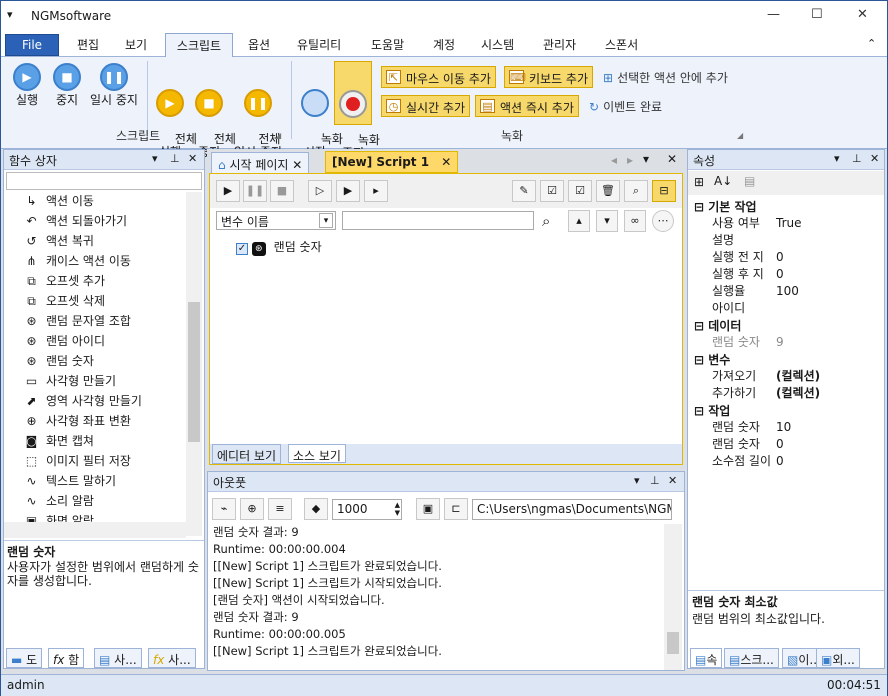  What do you see at coordinates (797, 427) in the screenshot?
I see `property-row: 랜덤 숫자 10` at bounding box center [797, 427].